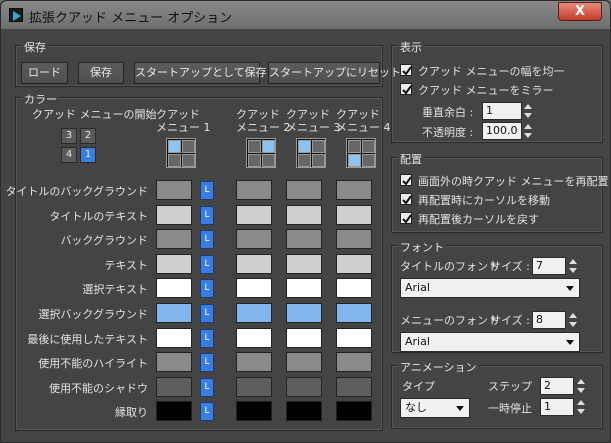  I want to click on move-cursor-label: 再配置時にカーソルを移動, so click(484, 200).